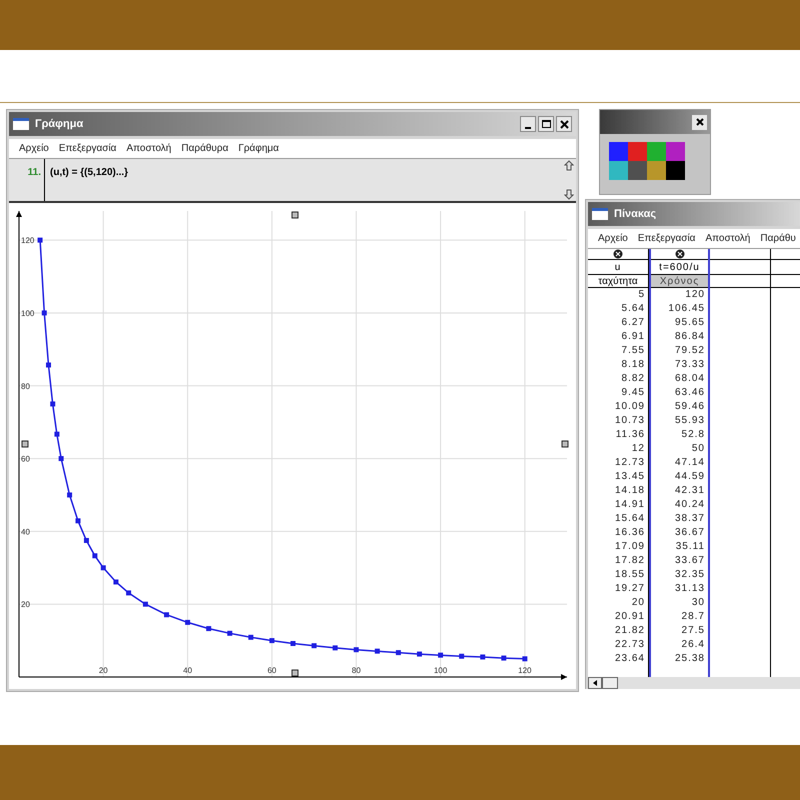 This screenshot has height=800, width=800. I want to click on y-tick-label: 40, so click(25, 531).